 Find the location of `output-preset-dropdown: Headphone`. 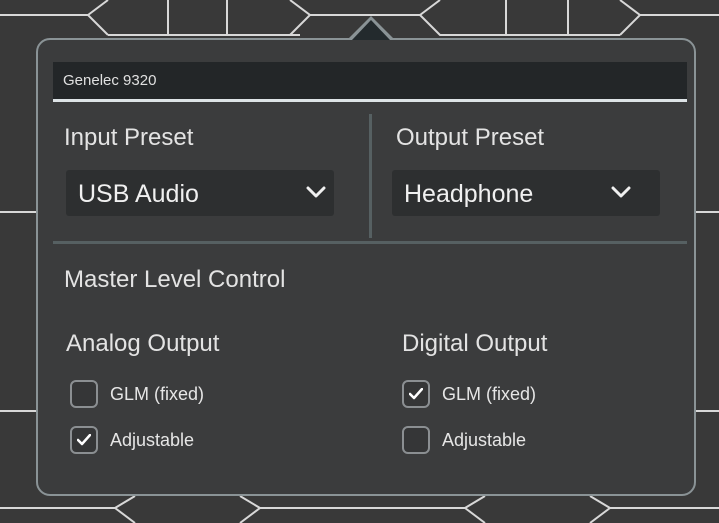

output-preset-dropdown: Headphone is located at coordinates (526, 193).